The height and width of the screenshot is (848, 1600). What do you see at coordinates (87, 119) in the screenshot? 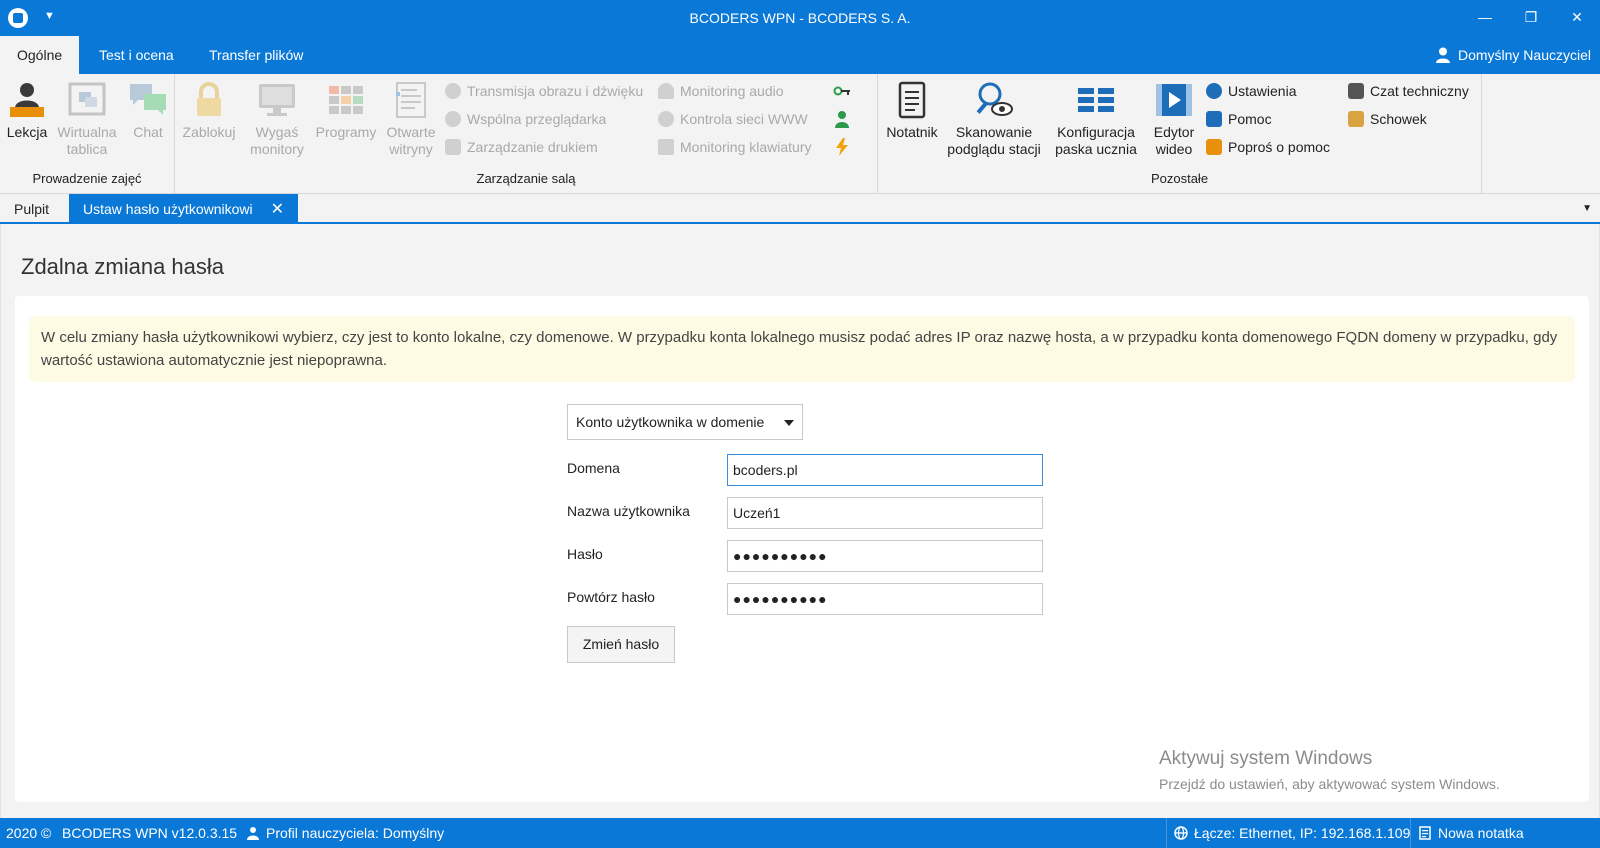
I see `wirtualna-tablica-button: Wirtualna tablica` at bounding box center [87, 119].